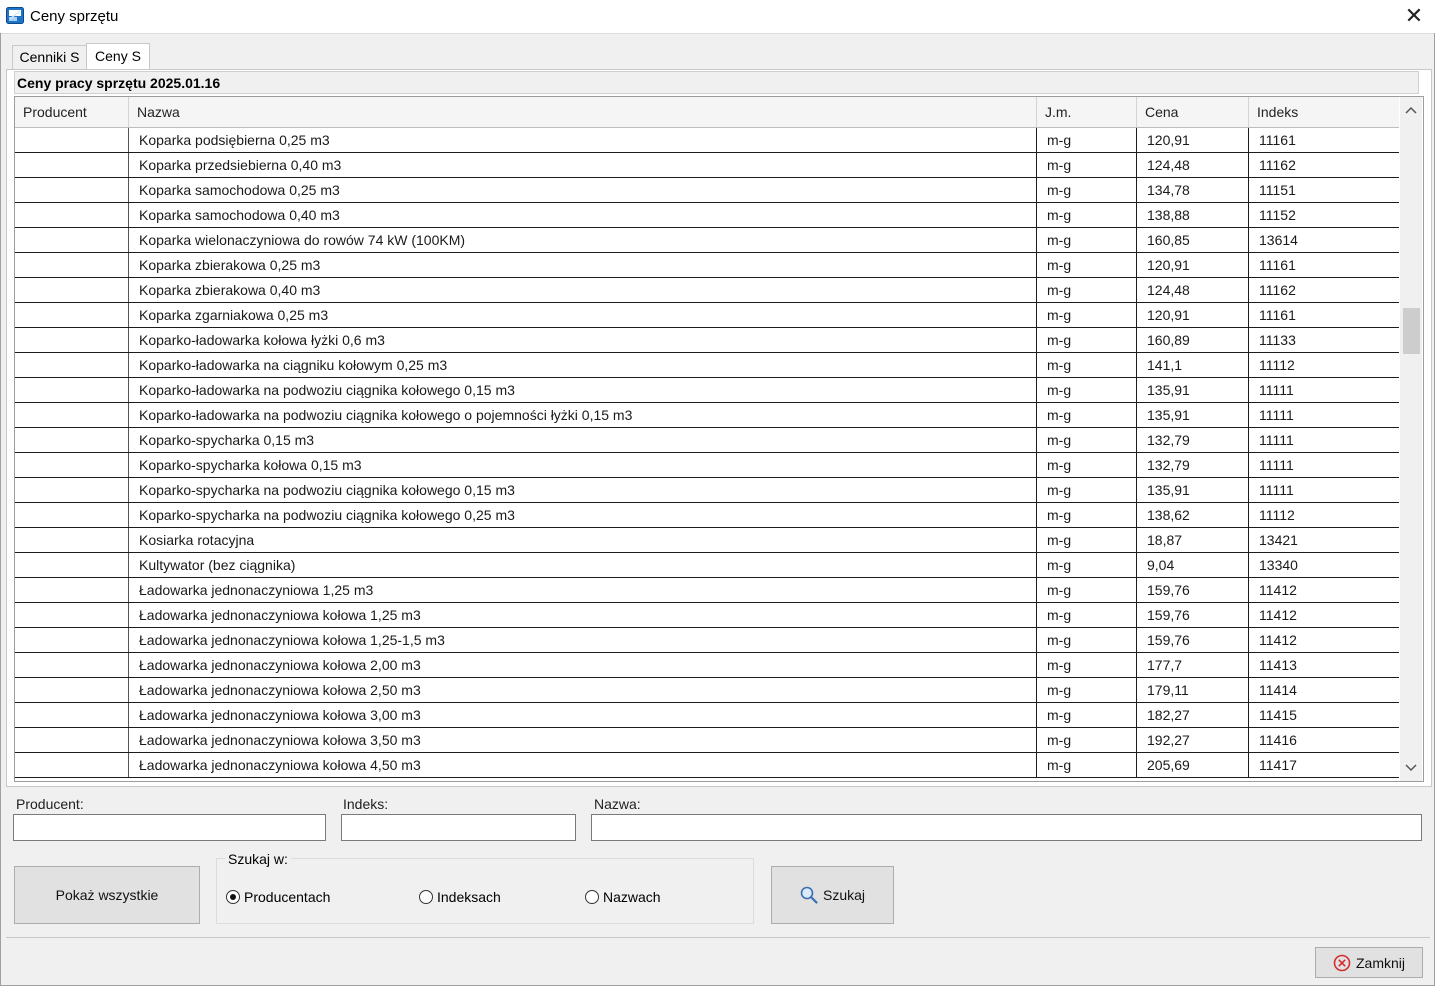  Describe the element at coordinates (583, 765) in the screenshot. I see `cell-nazwa: Ładowarka jednonaczyniowa kołowa 4,50 m3` at that location.